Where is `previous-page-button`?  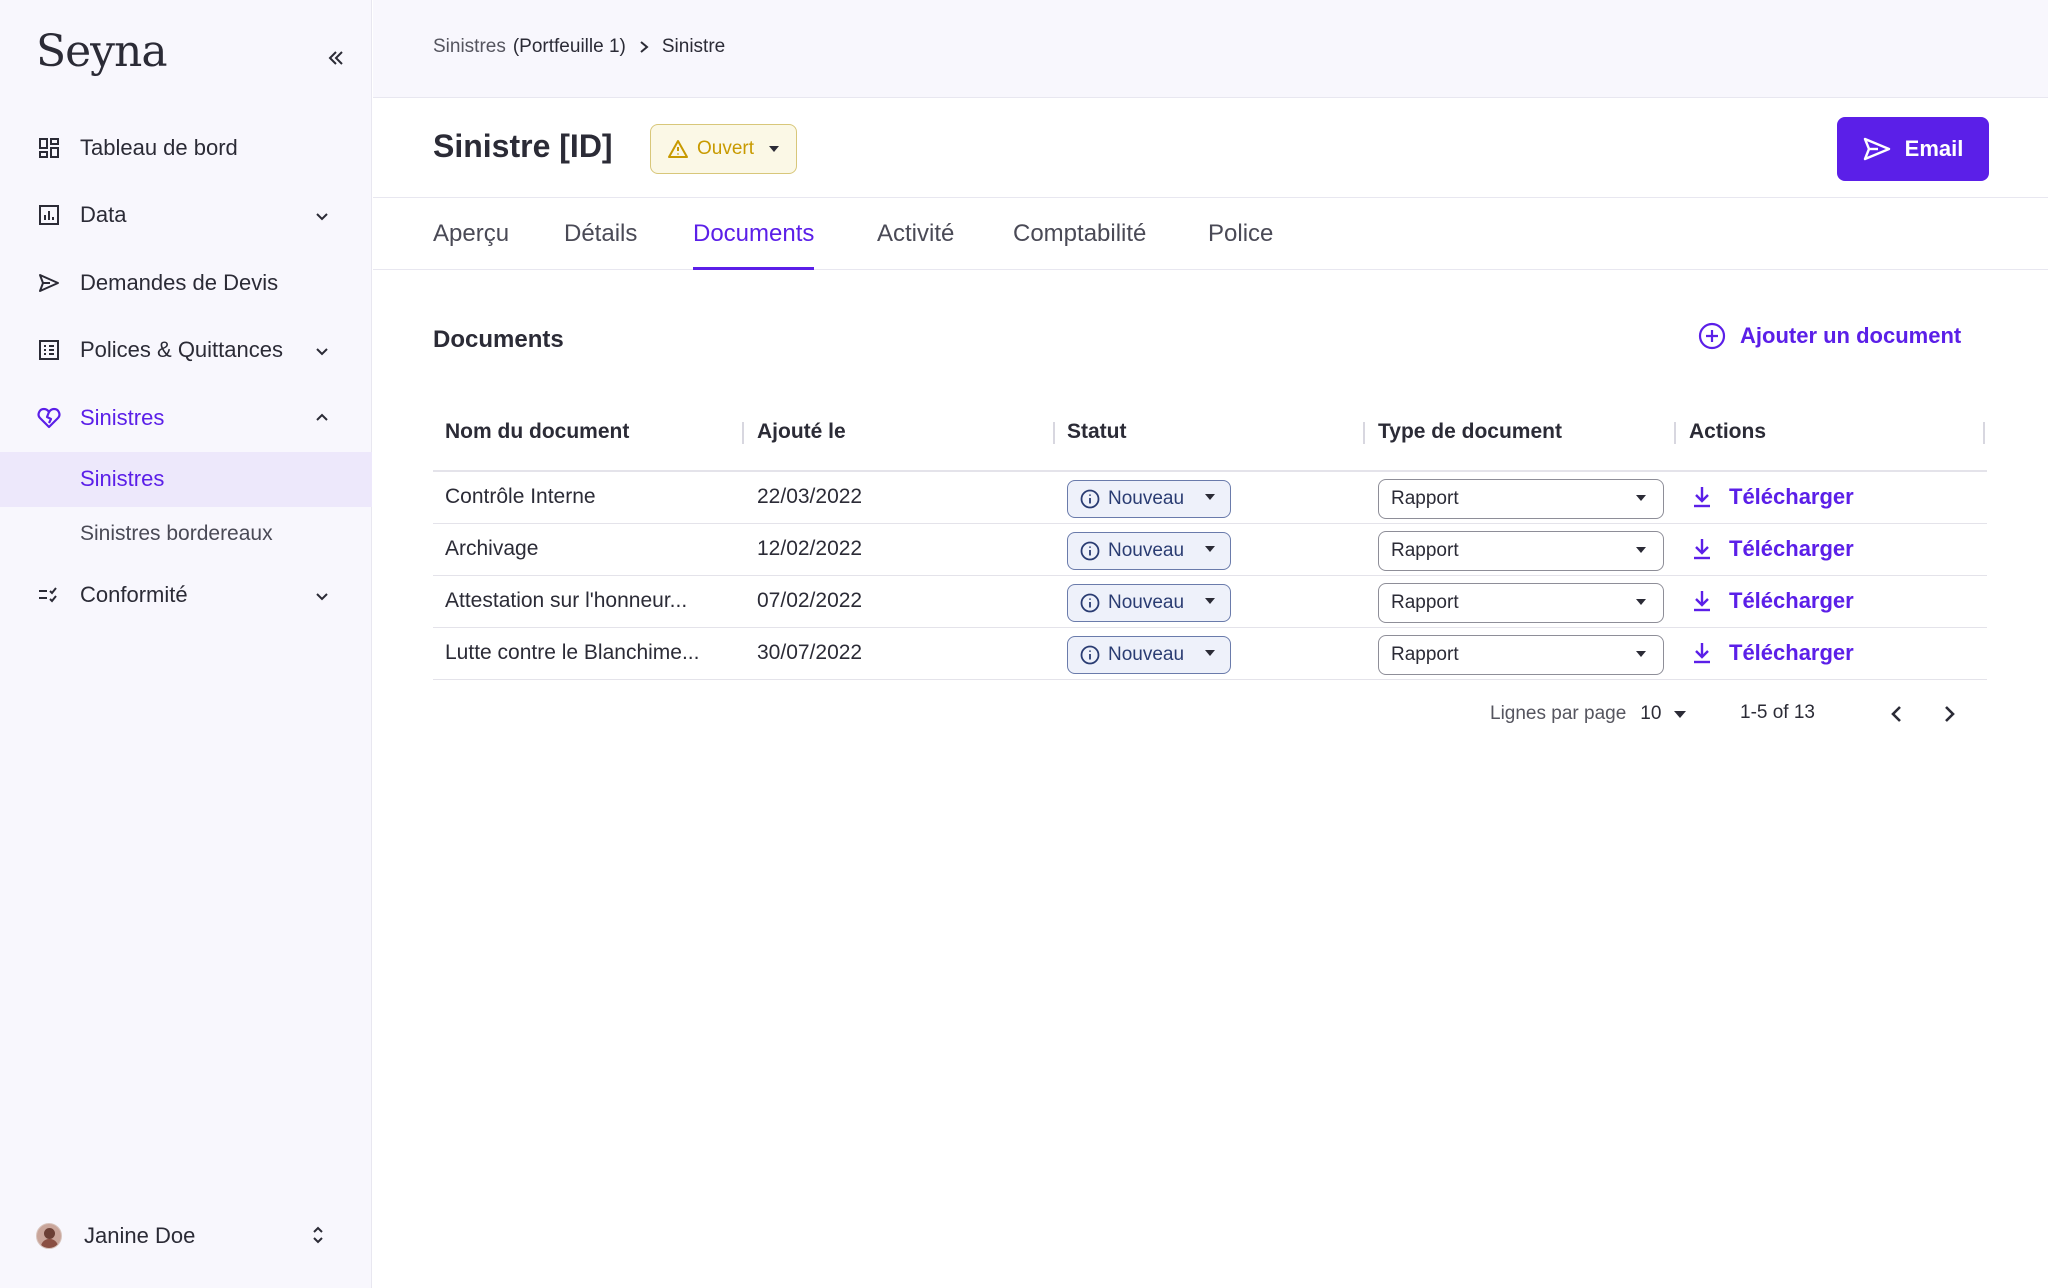
previous-page-button is located at coordinates (1896, 714).